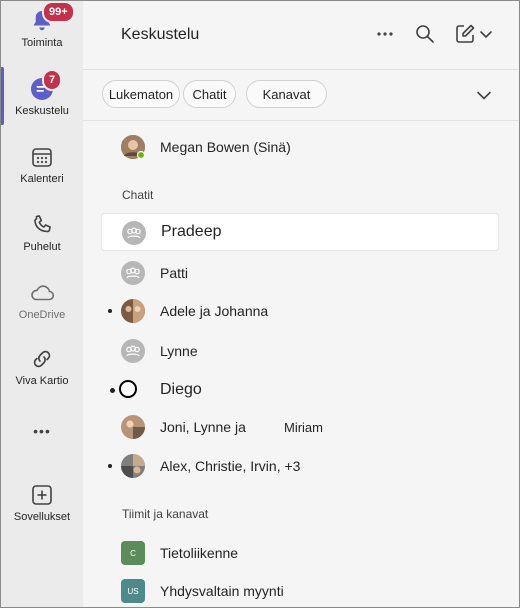 Image resolution: width=520 pixels, height=608 pixels. Describe the element at coordinates (42, 157) in the screenshot. I see `calendar-icon` at that location.